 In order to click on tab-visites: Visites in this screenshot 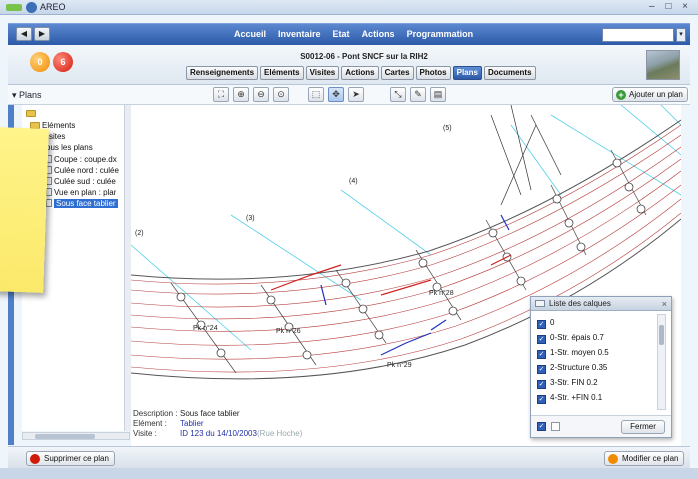, I will do `click(322, 73)`.